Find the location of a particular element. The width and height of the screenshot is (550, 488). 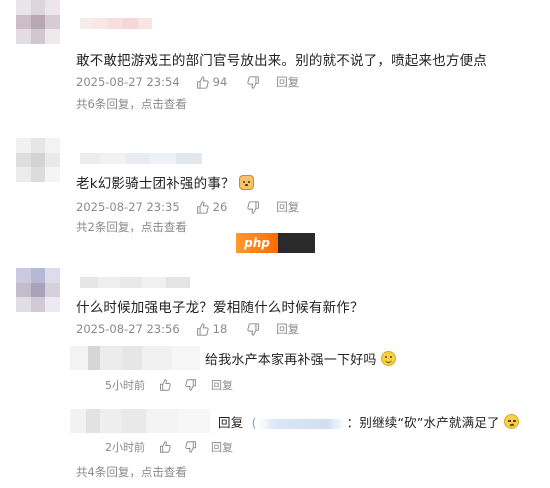

view-replies-link: 共4条回复，点击查看 is located at coordinates (131, 472).